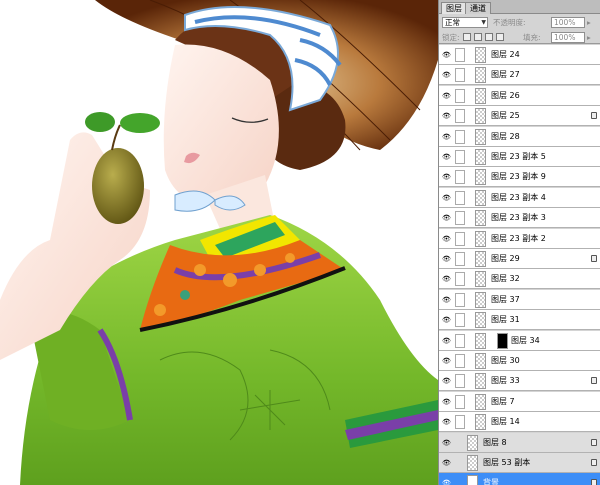 The height and width of the screenshot is (485, 600). Describe the element at coordinates (519, 55) in the screenshot. I see `layer-row: 👁 图层 24` at that location.